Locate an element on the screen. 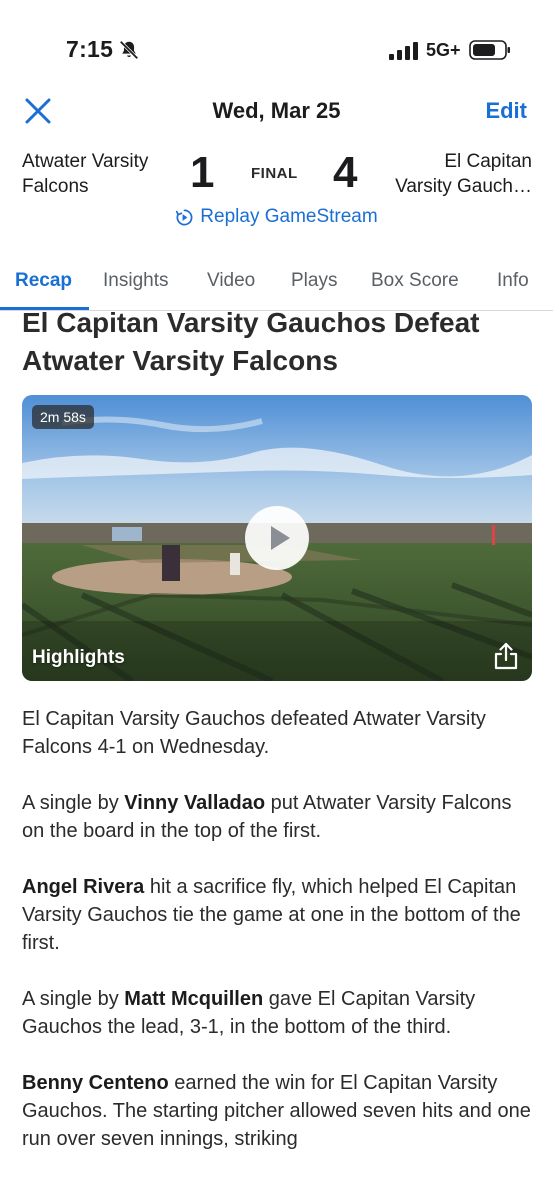  tab-plays: Plays is located at coordinates (314, 281).